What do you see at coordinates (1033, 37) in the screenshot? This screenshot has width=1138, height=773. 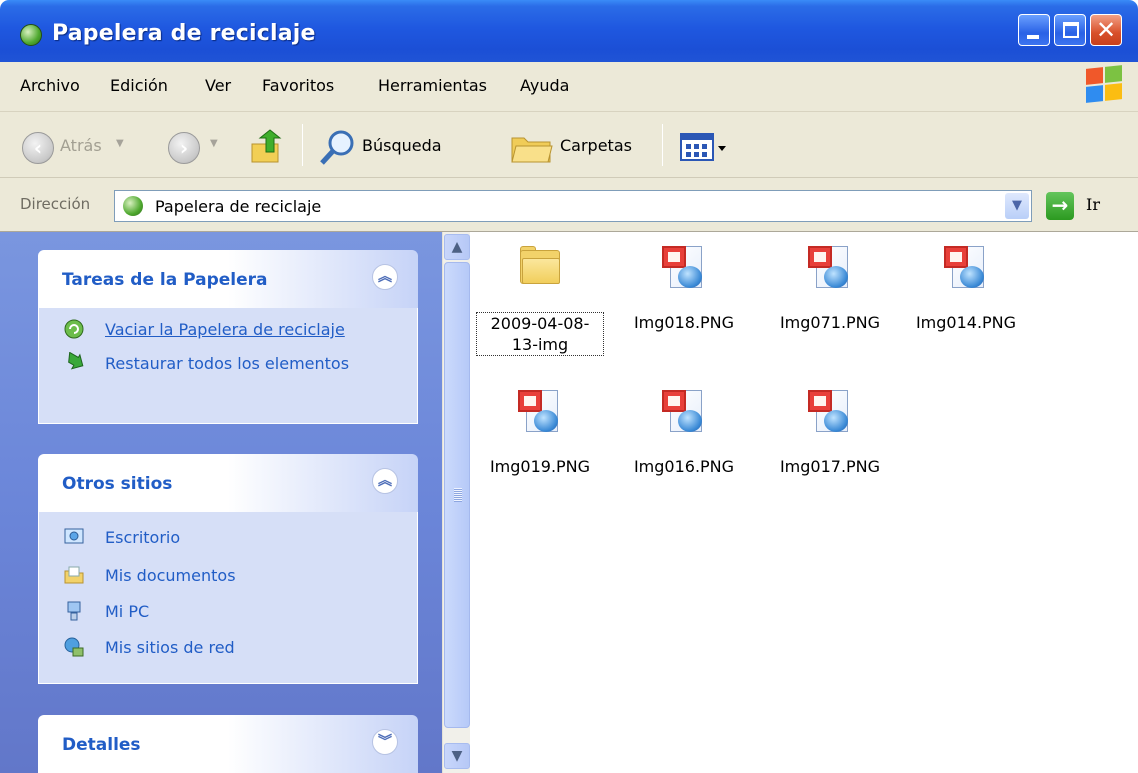 I see `minimize-icon` at bounding box center [1033, 37].